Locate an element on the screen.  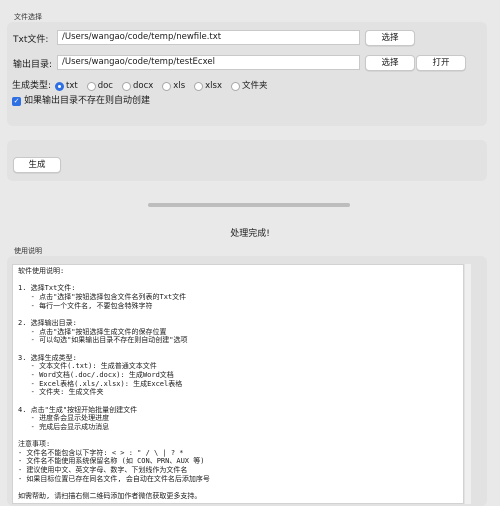
help-line: - 可以勾选"如果输出目录不存在则自动创建"选项 is located at coordinates (103, 340).